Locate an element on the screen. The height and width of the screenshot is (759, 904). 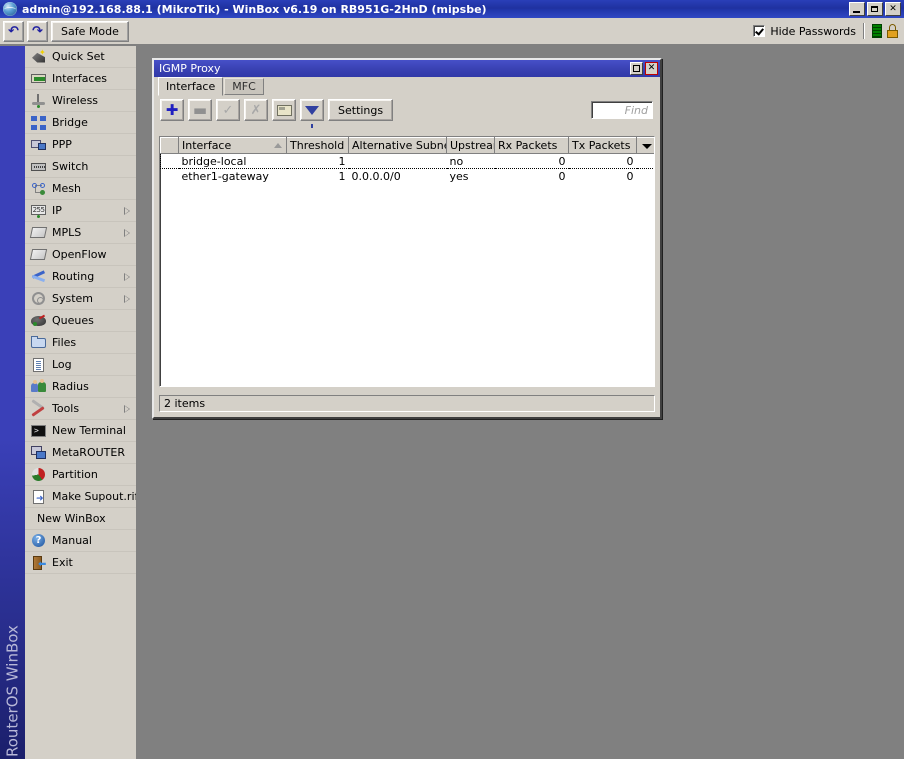
add-button: ✚ is located at coordinates (172, 110).